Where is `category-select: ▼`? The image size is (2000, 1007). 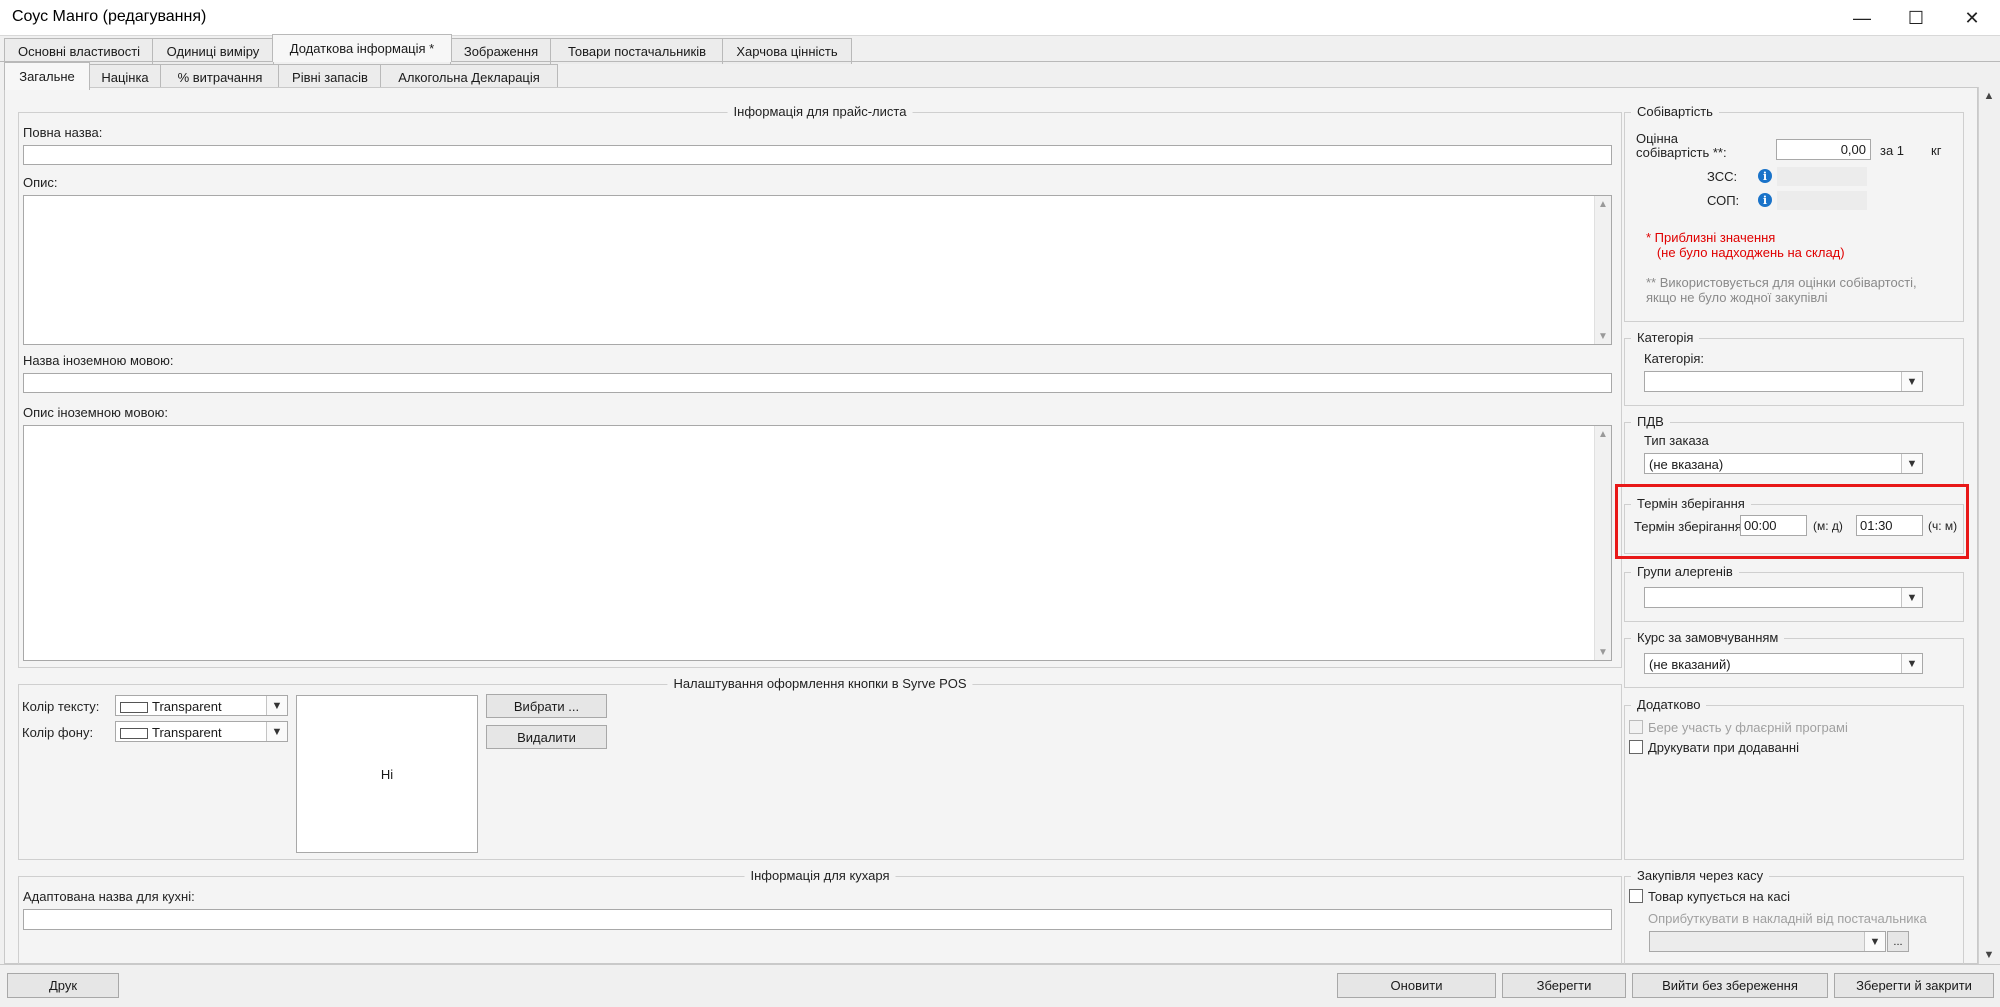
category-select: ▼ is located at coordinates (1783, 381).